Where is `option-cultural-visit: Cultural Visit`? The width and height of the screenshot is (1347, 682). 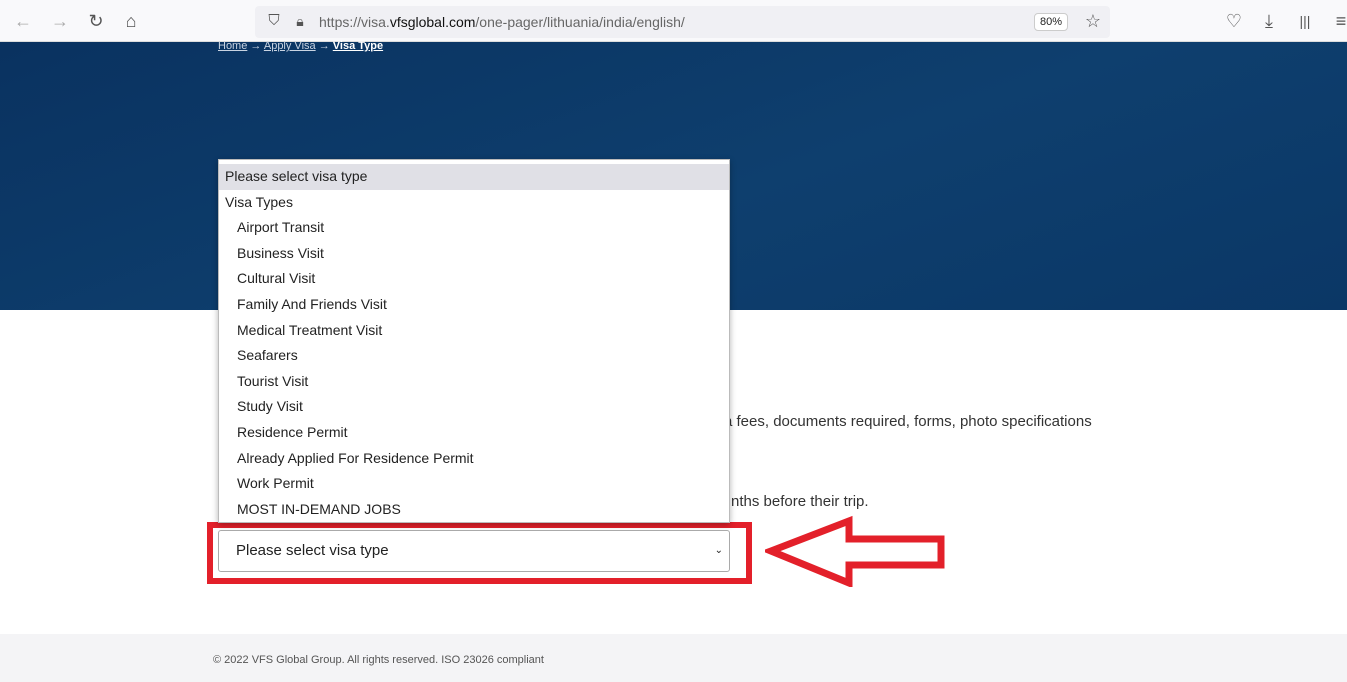 option-cultural-visit: Cultural Visit is located at coordinates (474, 279).